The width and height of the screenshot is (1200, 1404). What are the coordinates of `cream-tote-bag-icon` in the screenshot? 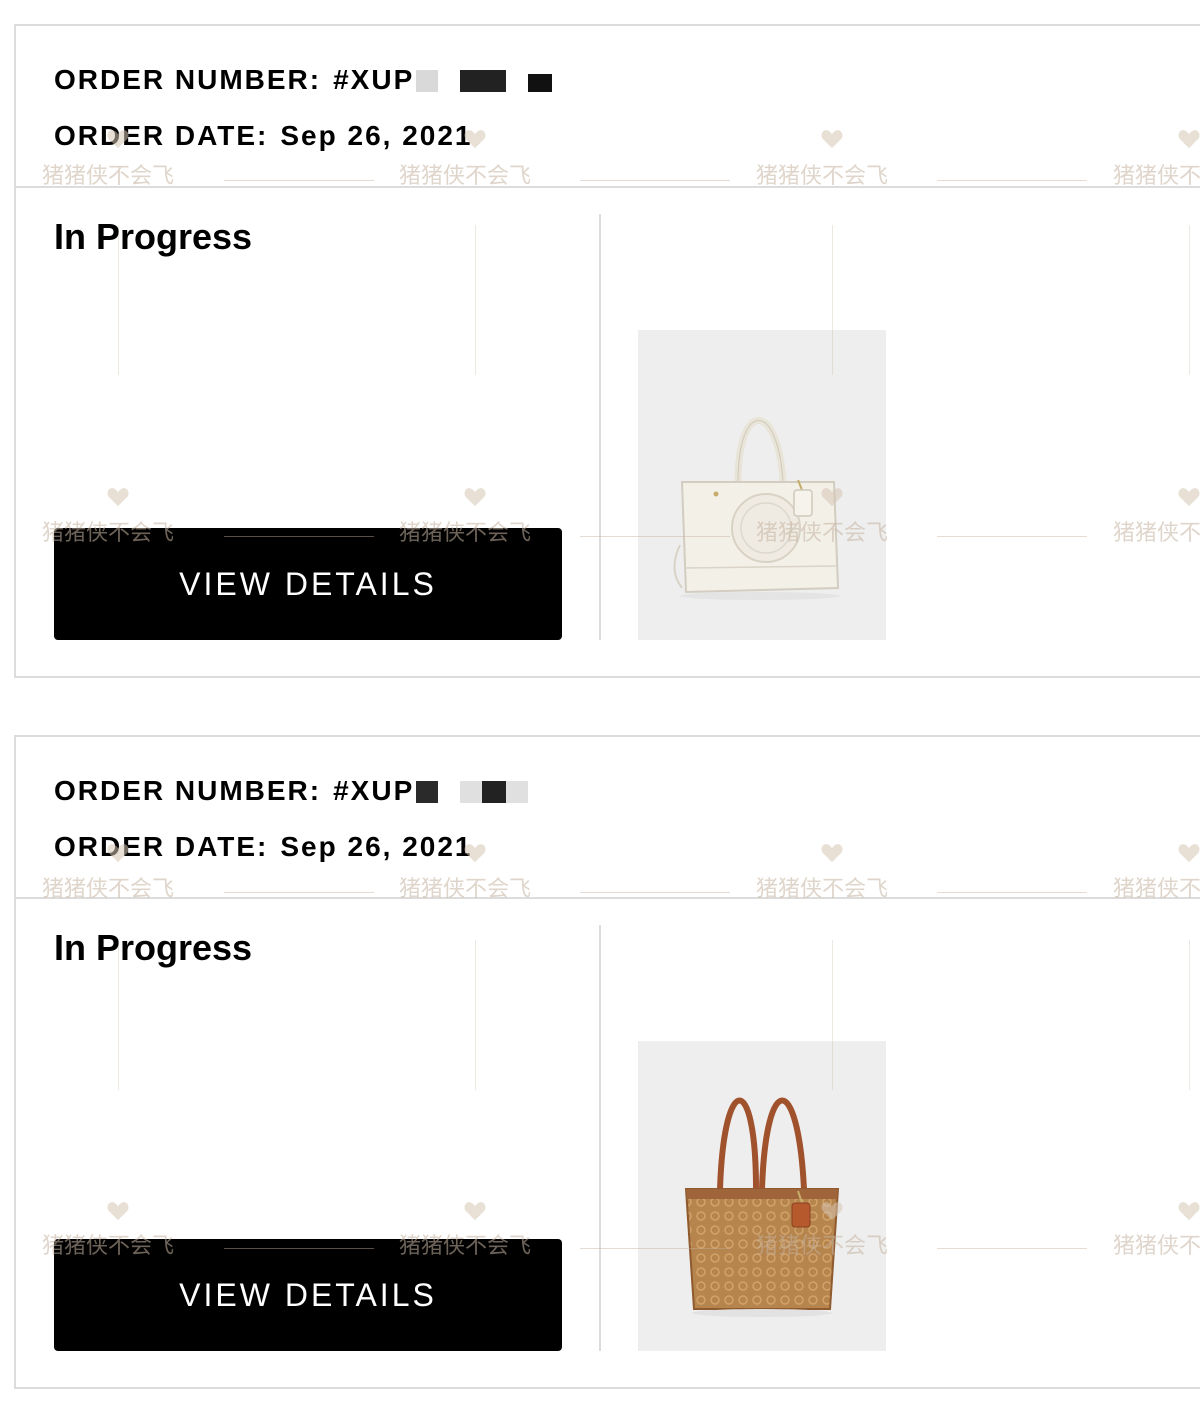 It's located at (756, 508).